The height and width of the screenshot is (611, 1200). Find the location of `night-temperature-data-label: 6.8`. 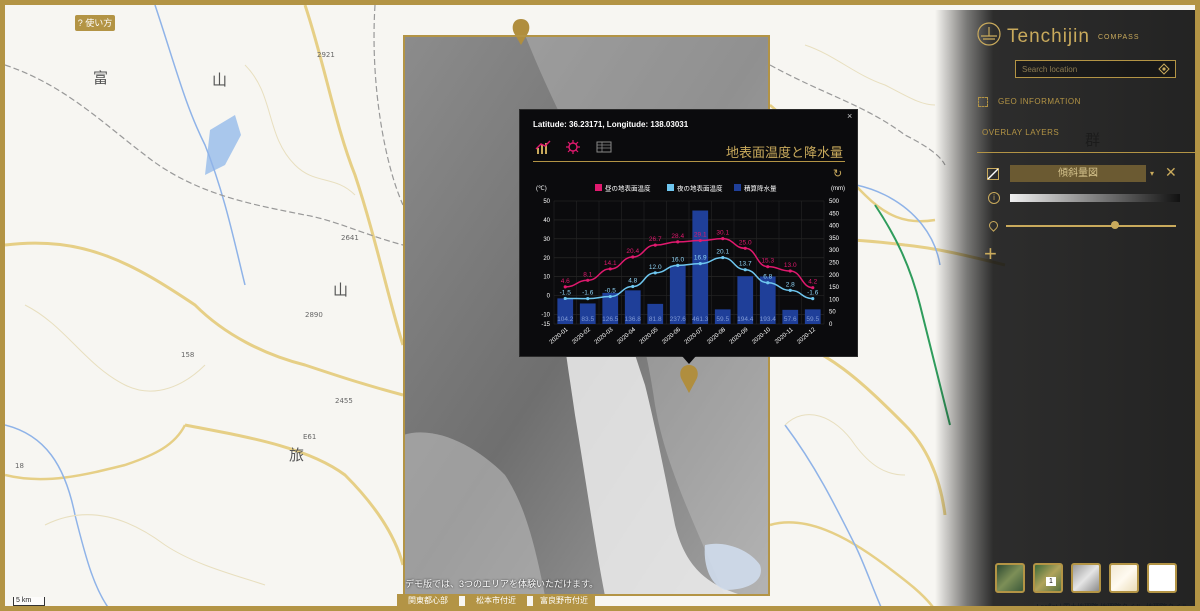

night-temperature-data-label: 6.8 is located at coordinates (767, 277).